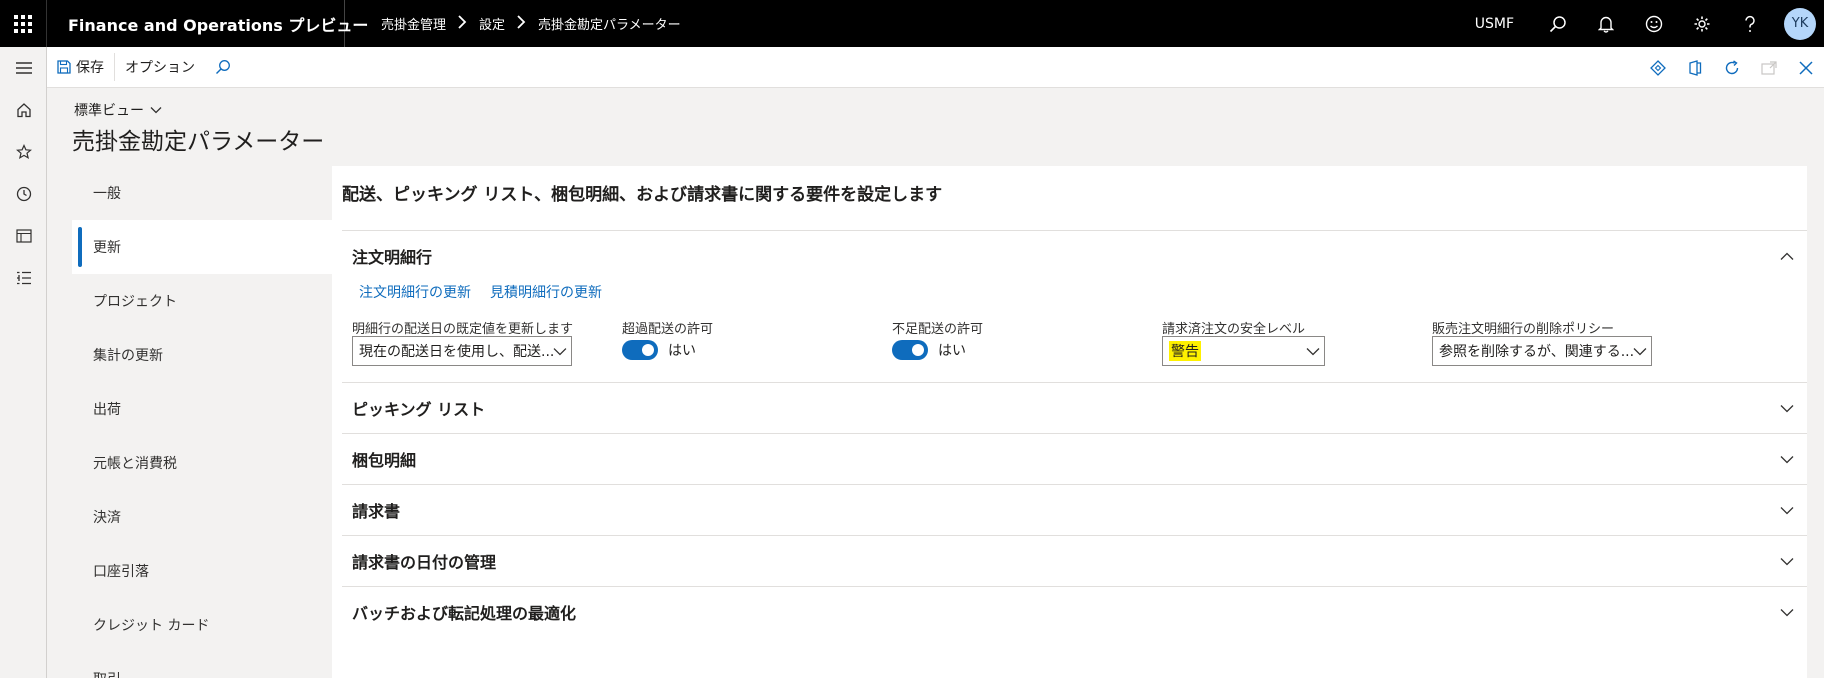  I want to click on breadcrumb-item-ar: 売掛金管理, so click(413, 23).